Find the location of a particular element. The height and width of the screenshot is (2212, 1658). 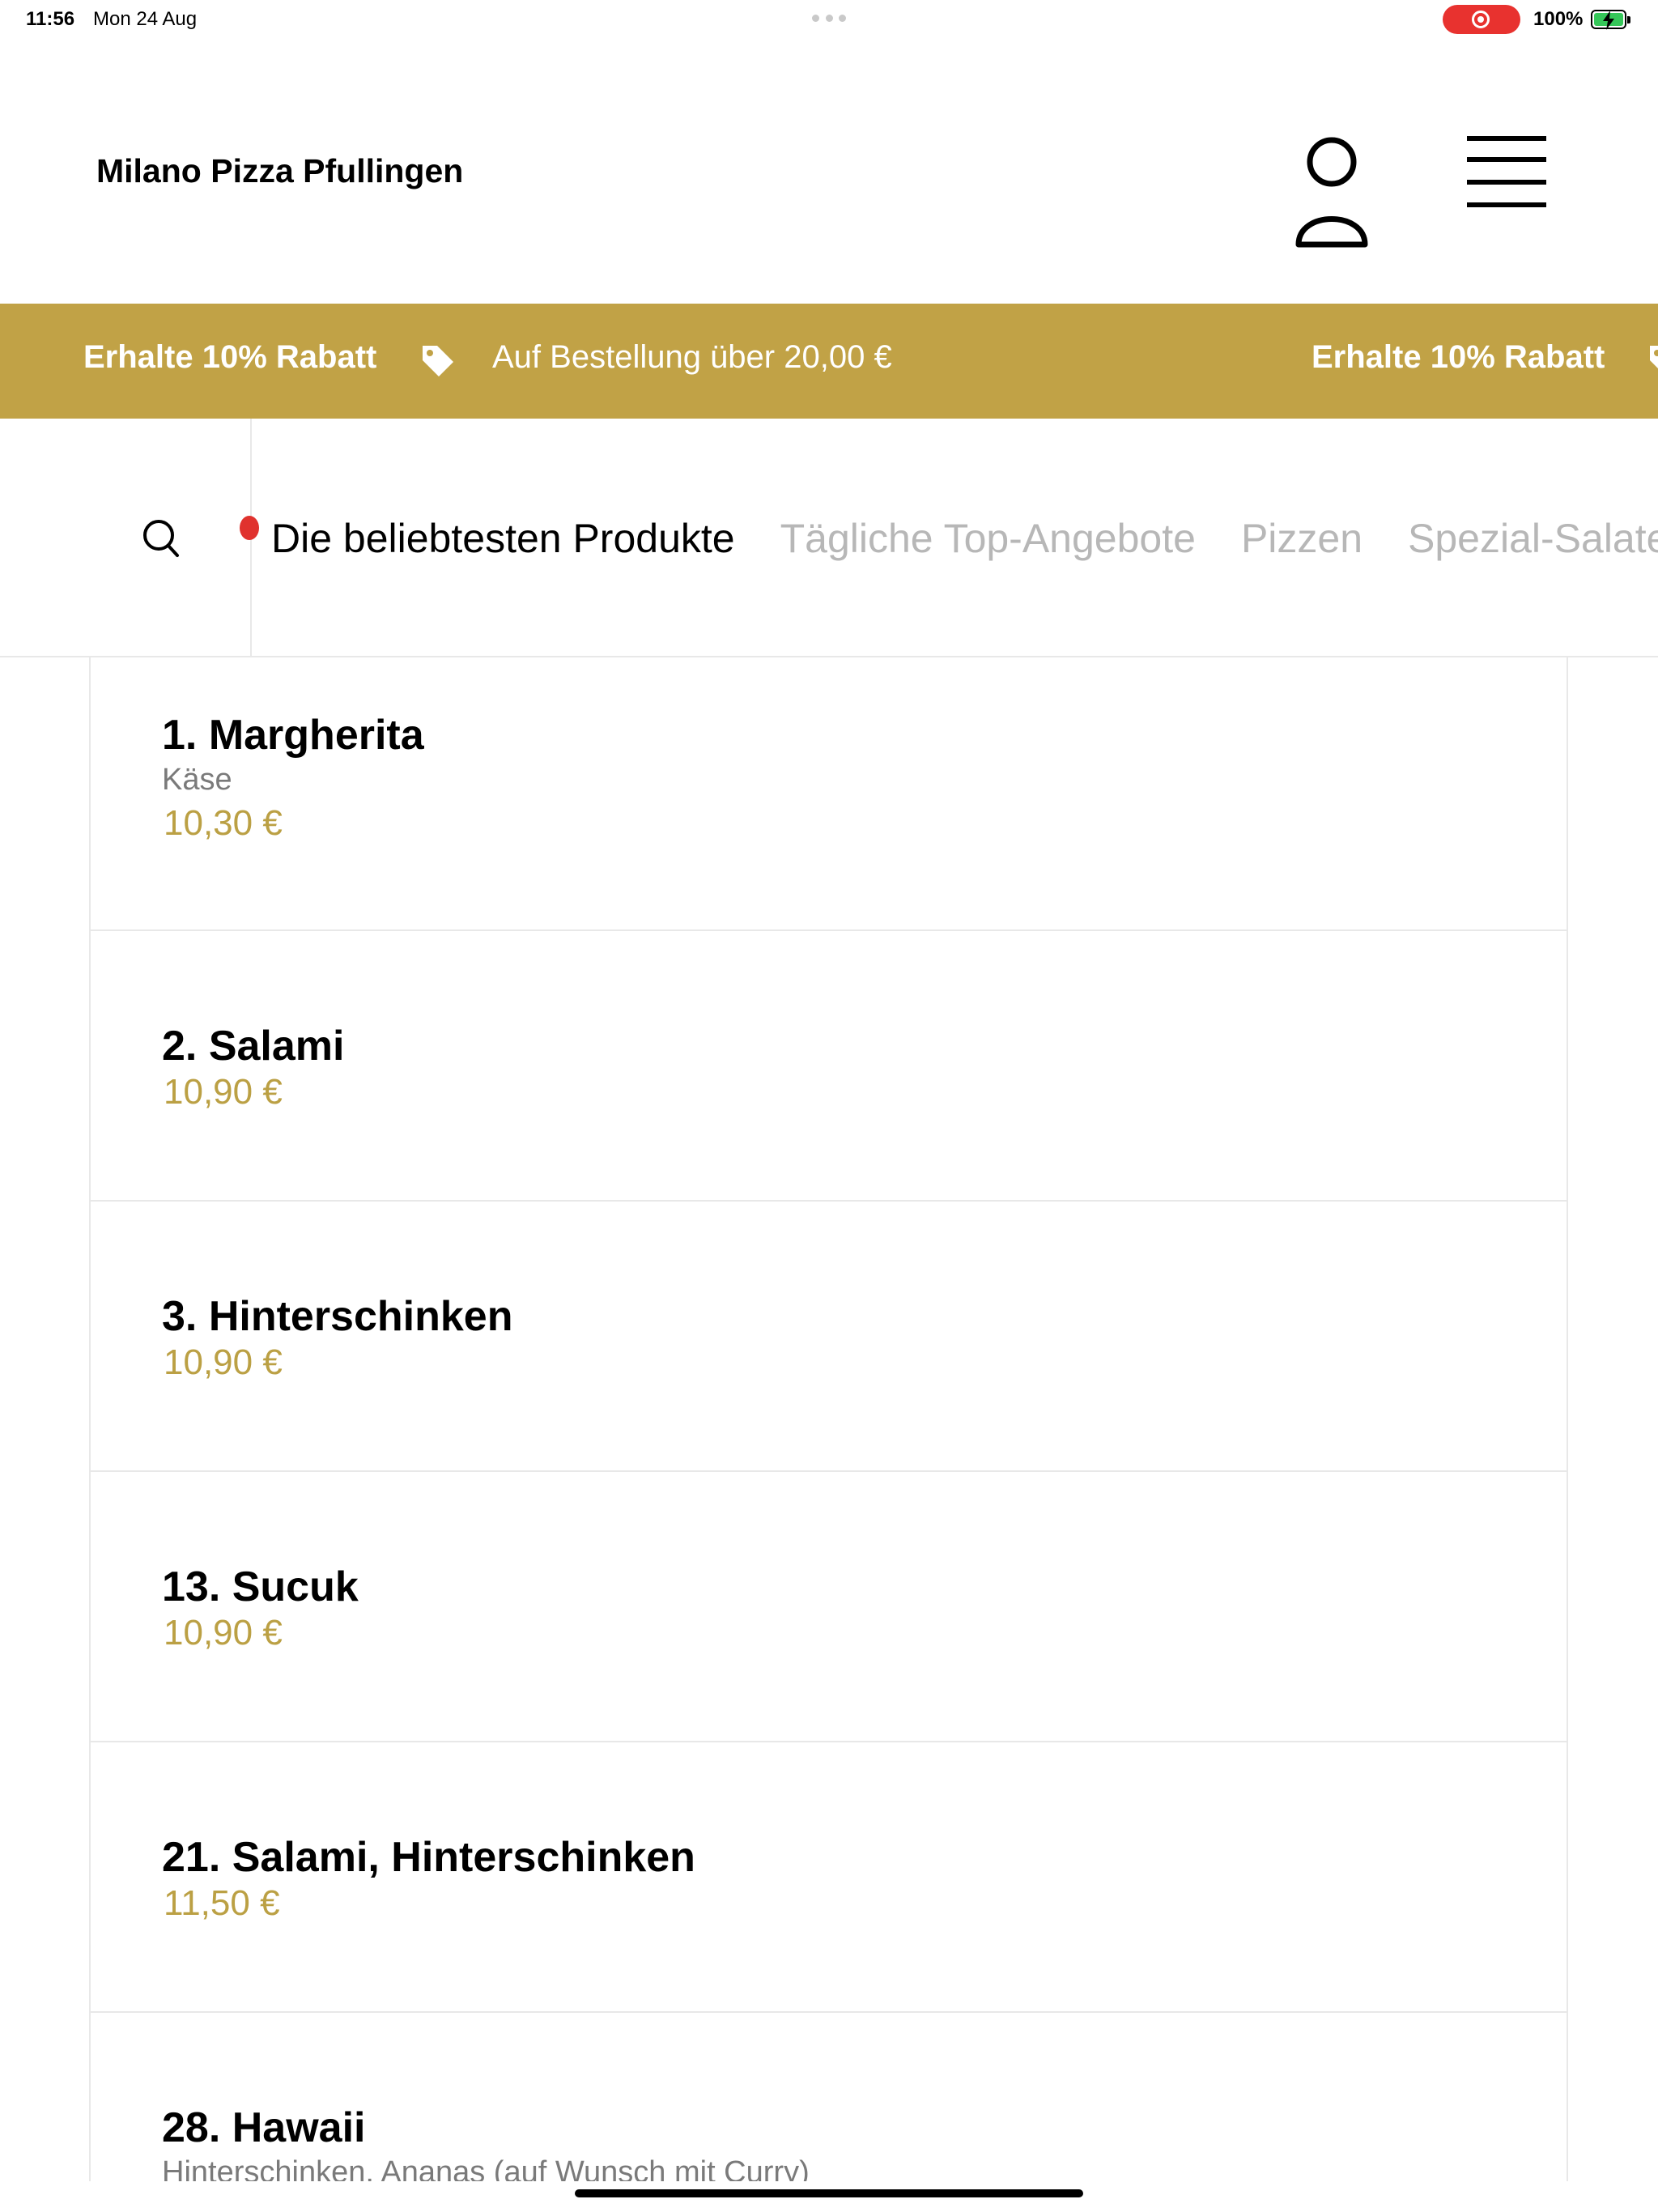

tab-daily-top-offers: Tägliche Top-Angebote is located at coordinates (988, 539).